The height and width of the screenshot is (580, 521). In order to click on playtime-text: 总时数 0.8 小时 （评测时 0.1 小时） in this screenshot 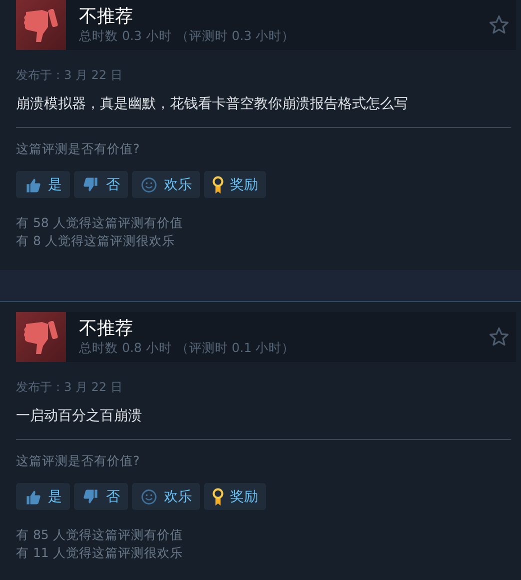, I will do `click(187, 348)`.